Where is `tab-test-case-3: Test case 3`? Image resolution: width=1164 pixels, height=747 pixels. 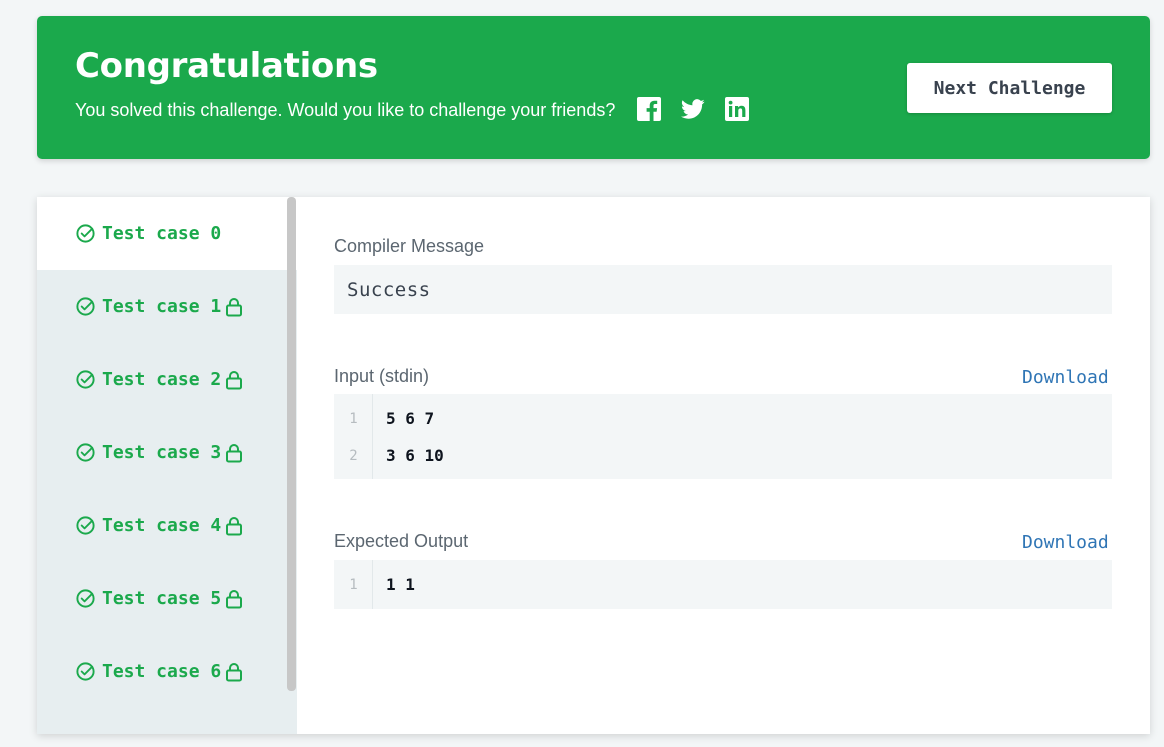 tab-test-case-3: Test case 3 is located at coordinates (167, 452).